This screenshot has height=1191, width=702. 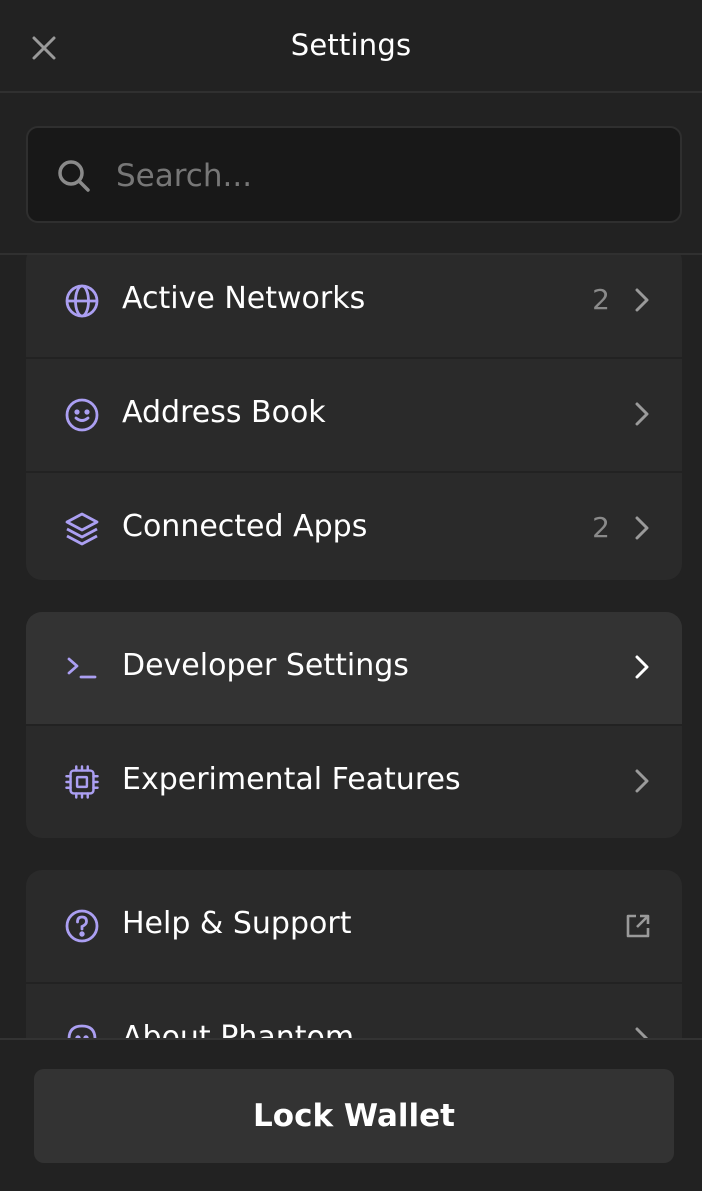 I want to click on settings-item-developer-settings: Developer Settings, so click(x=354, y=669).